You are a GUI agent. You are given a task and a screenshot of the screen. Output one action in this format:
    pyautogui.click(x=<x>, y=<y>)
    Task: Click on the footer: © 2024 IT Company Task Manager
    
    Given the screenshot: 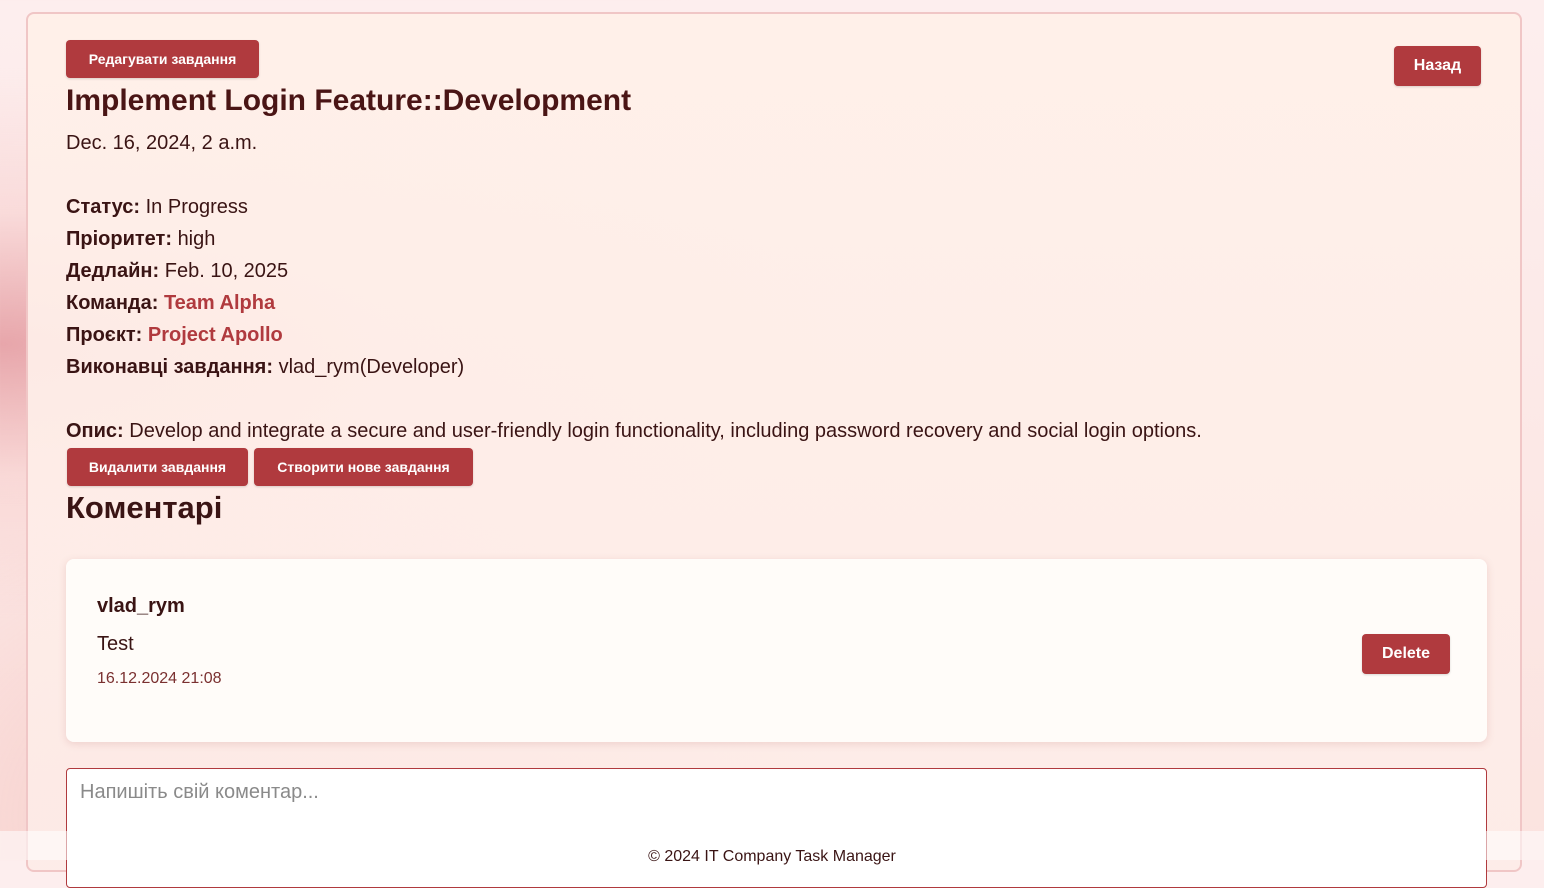 What is the action you would take?
    pyautogui.click(x=772, y=848)
    